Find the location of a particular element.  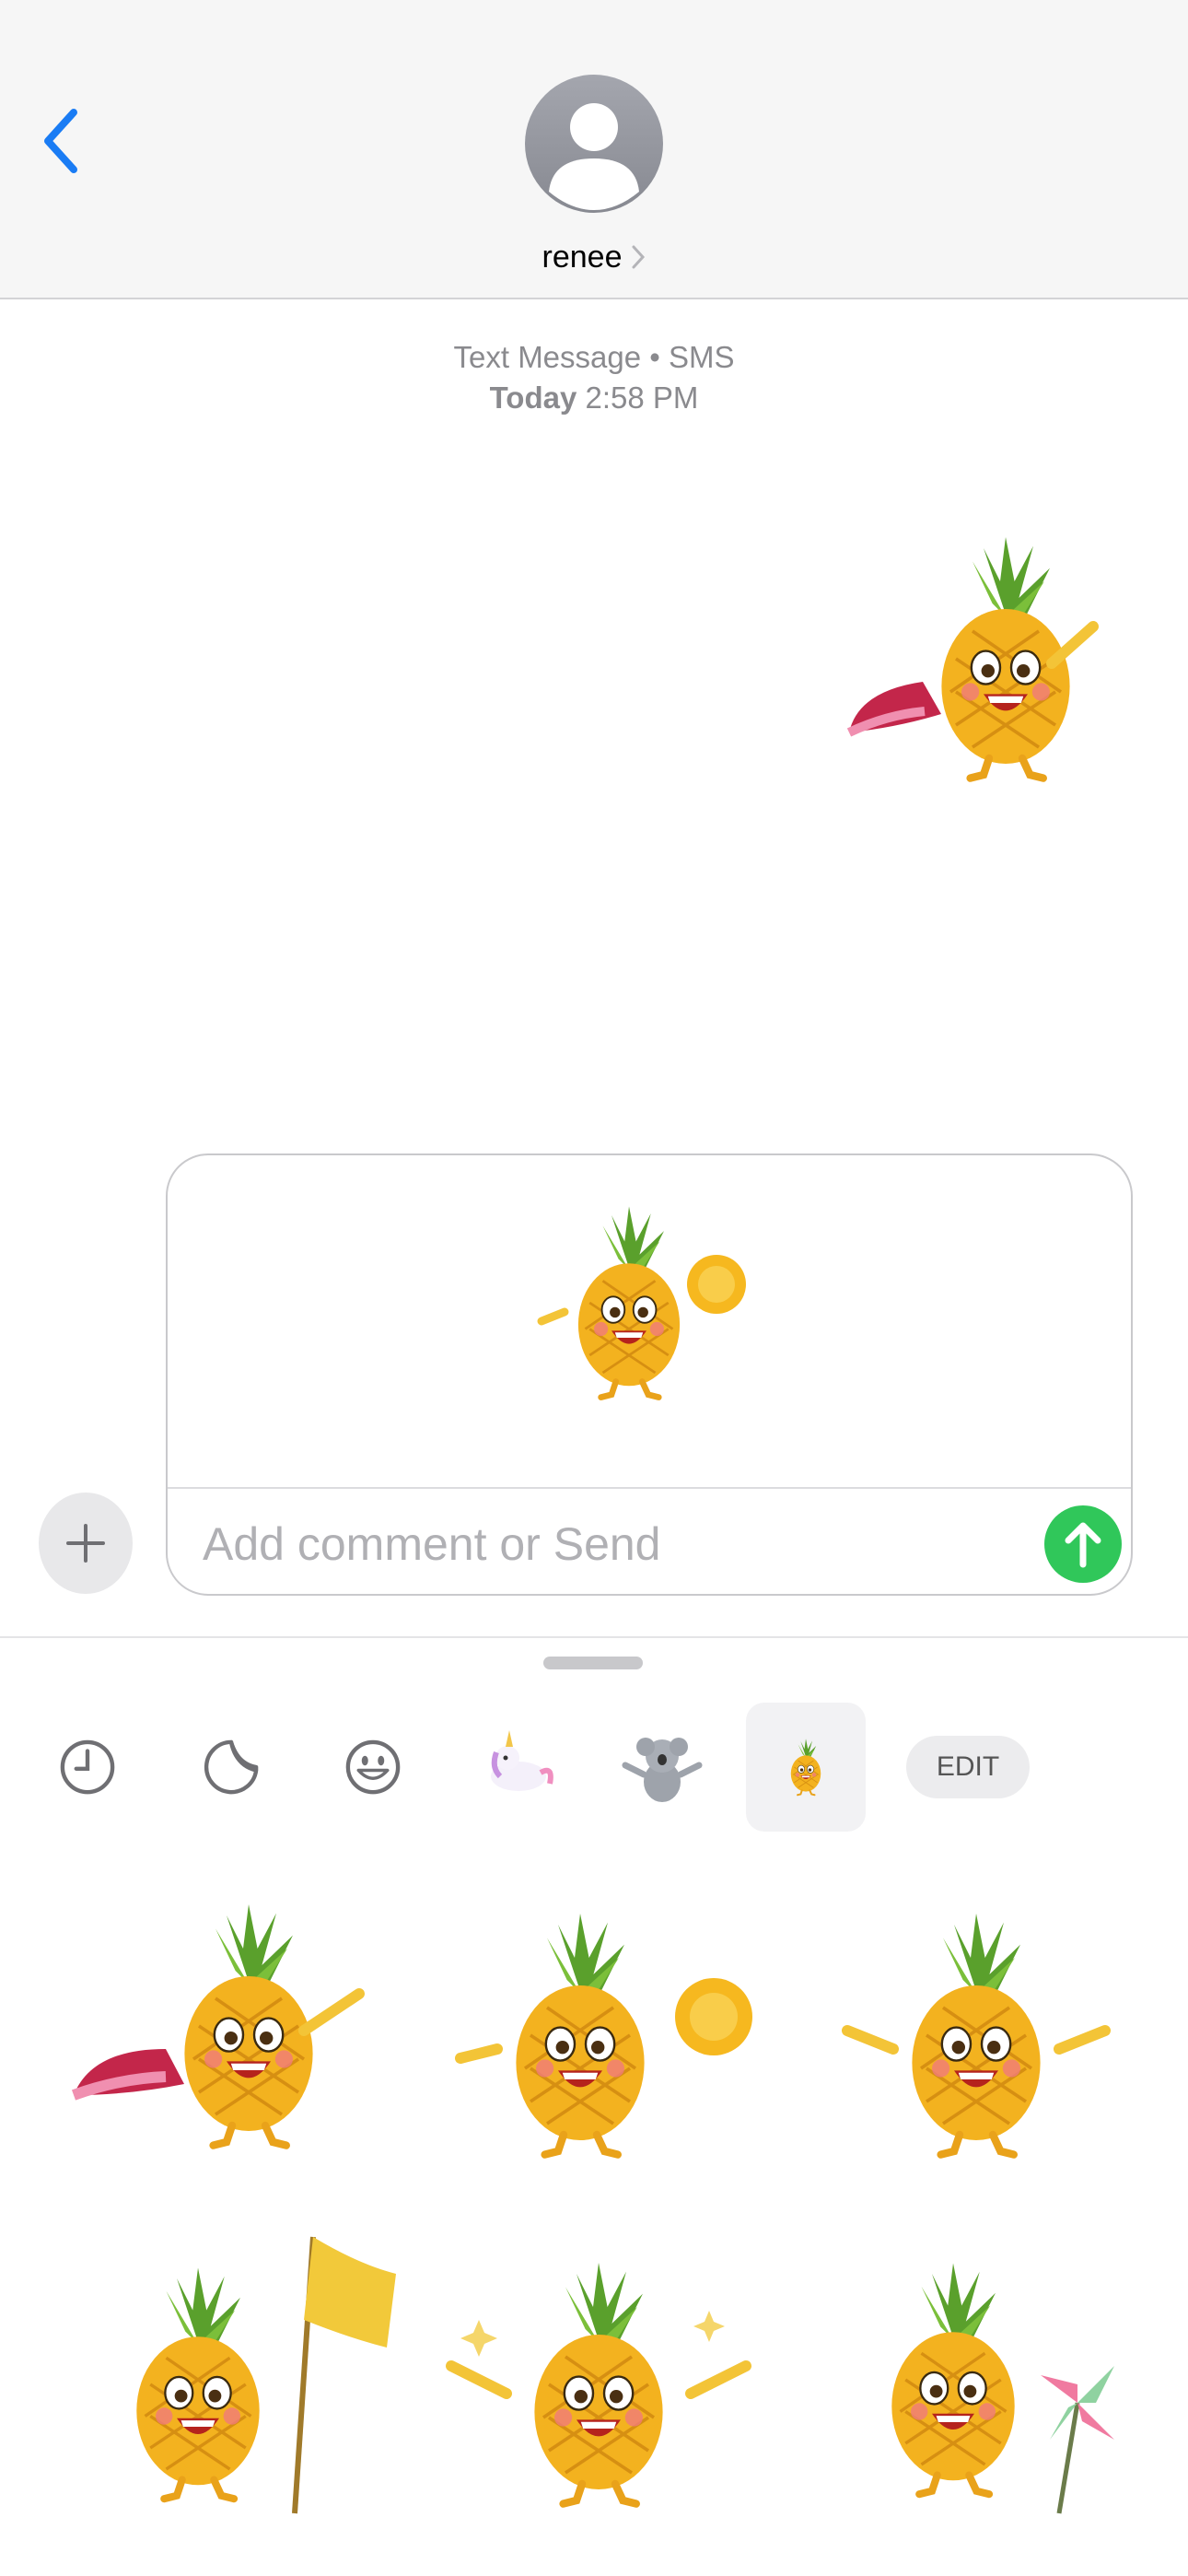

chevron-left-icon is located at coordinates (60, 141).